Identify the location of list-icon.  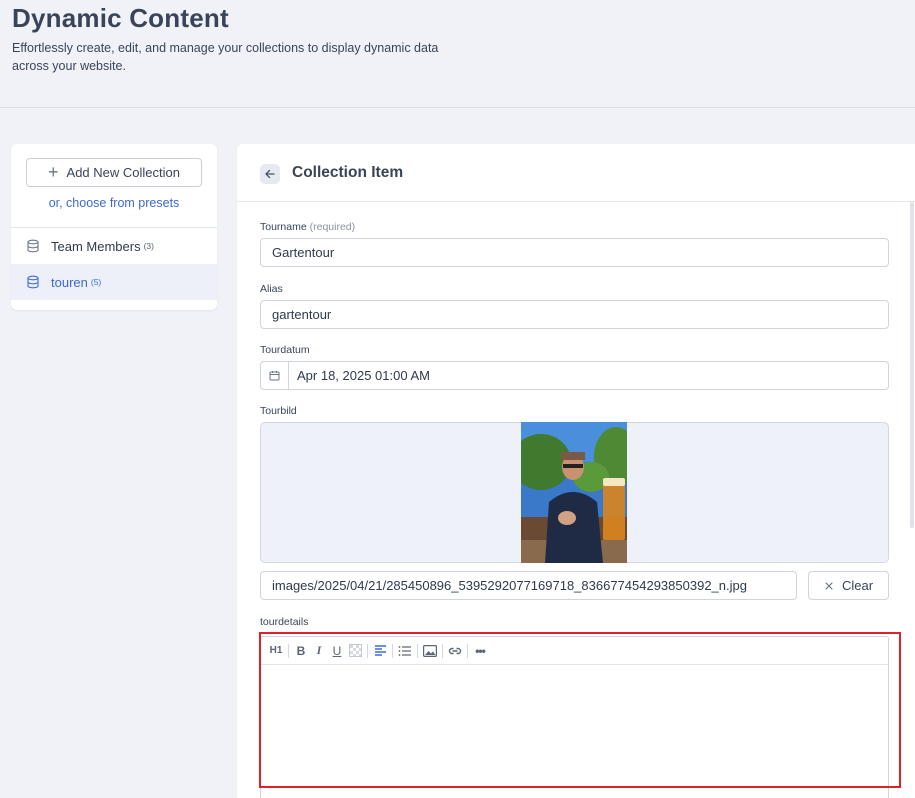
(404, 650).